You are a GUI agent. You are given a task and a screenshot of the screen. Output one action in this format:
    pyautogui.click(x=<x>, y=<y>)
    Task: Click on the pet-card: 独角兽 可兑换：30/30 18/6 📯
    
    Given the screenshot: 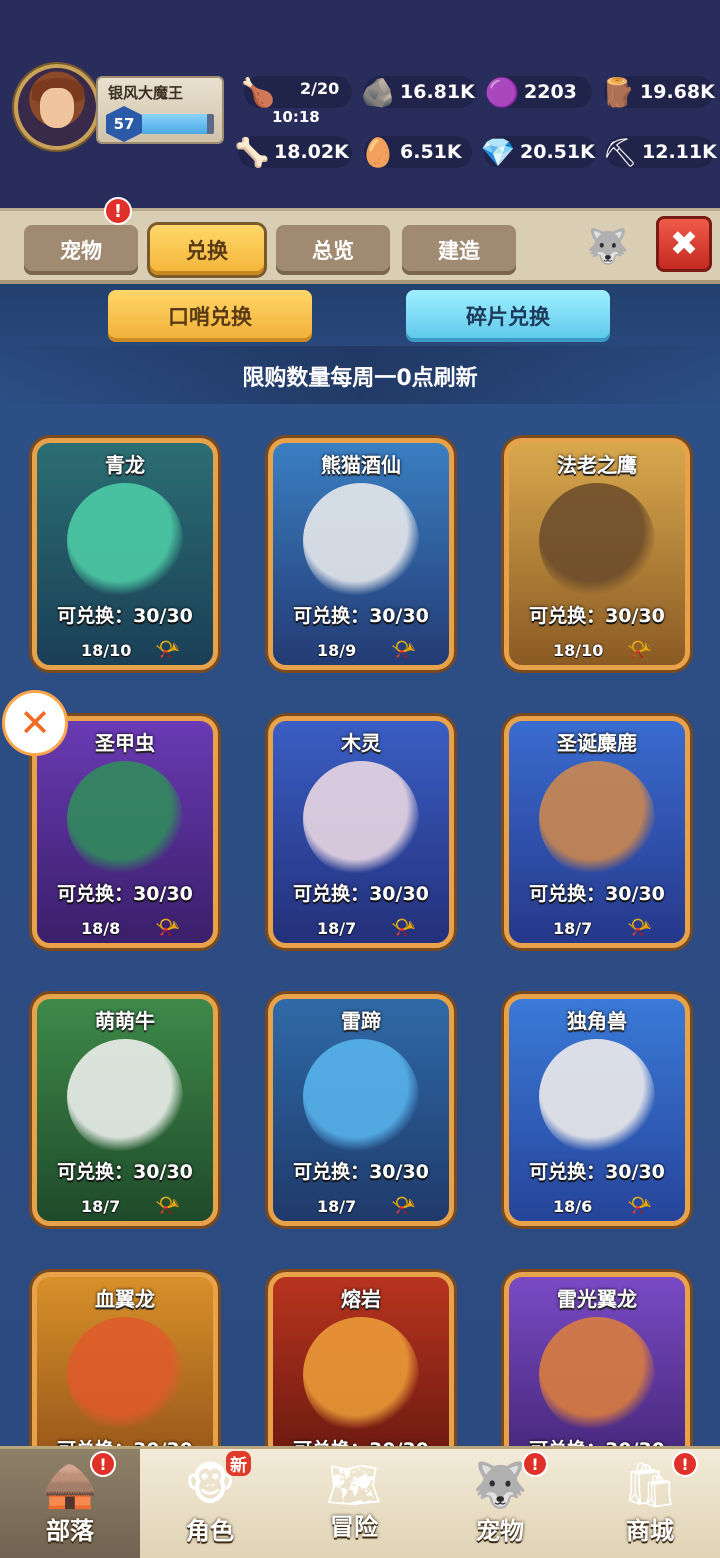 What is the action you would take?
    pyautogui.click(x=597, y=1110)
    